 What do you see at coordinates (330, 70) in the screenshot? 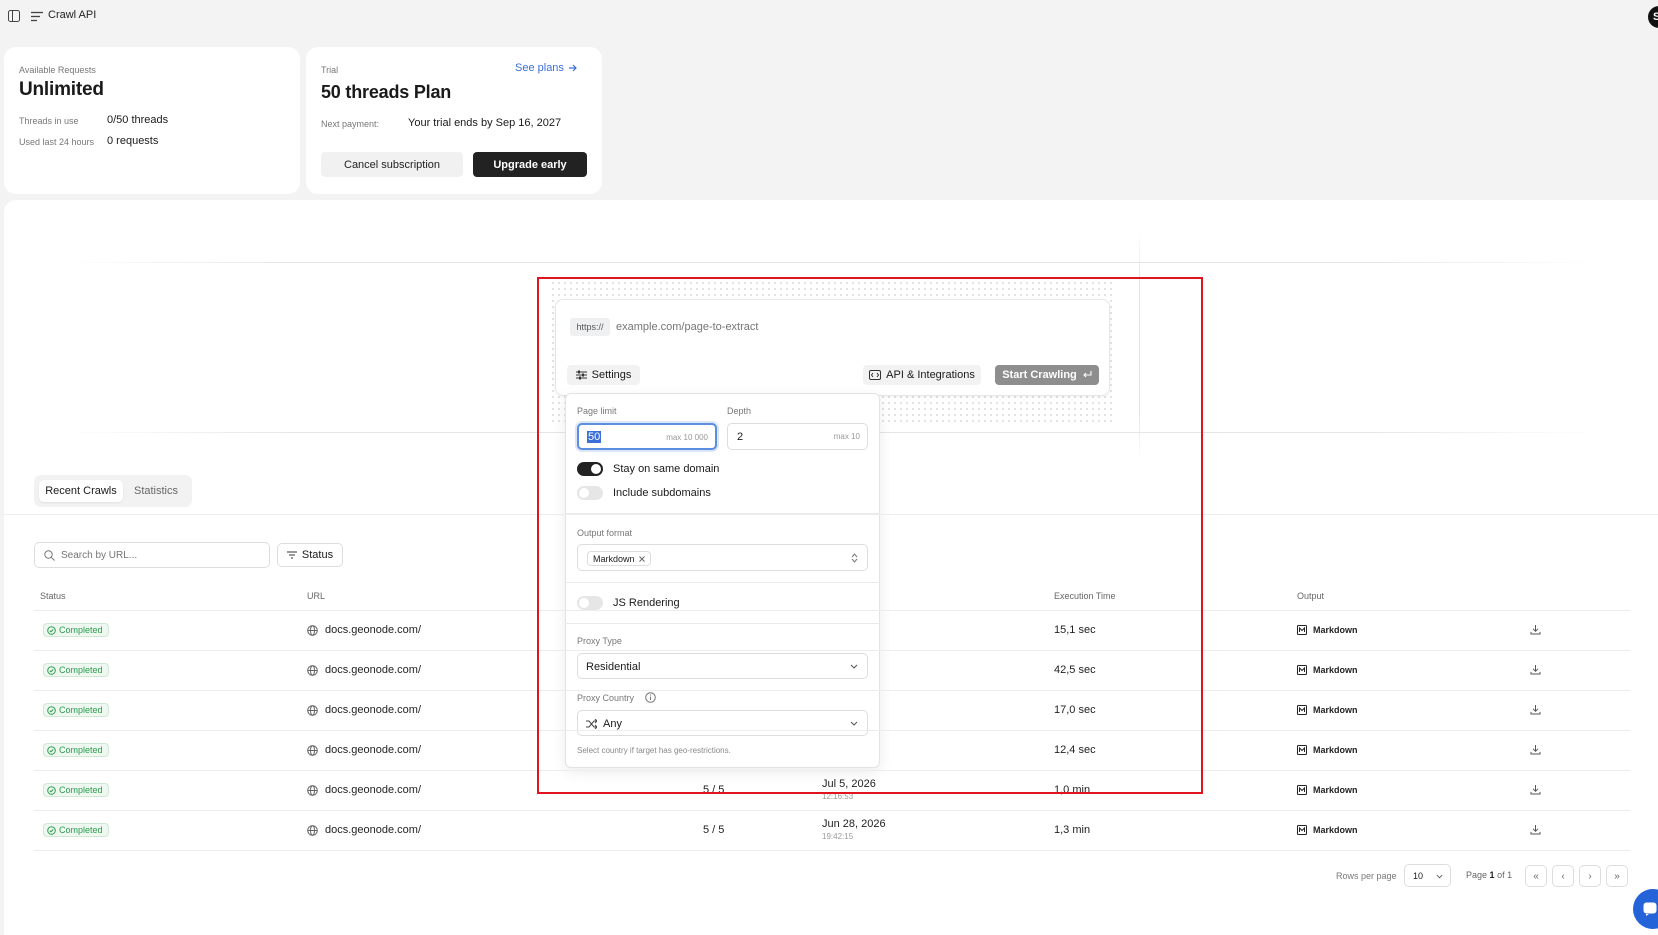
I see `plan-label: Trial` at bounding box center [330, 70].